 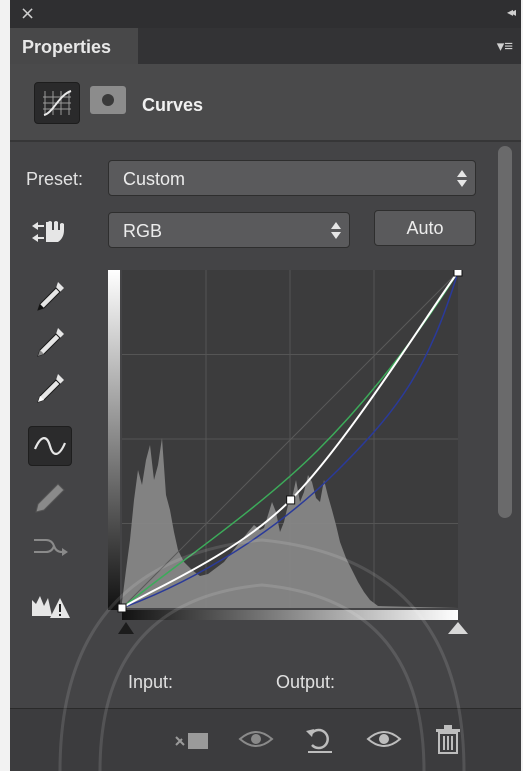 I want to click on sample-gray-eyedropper-icon, so click(x=50, y=342).